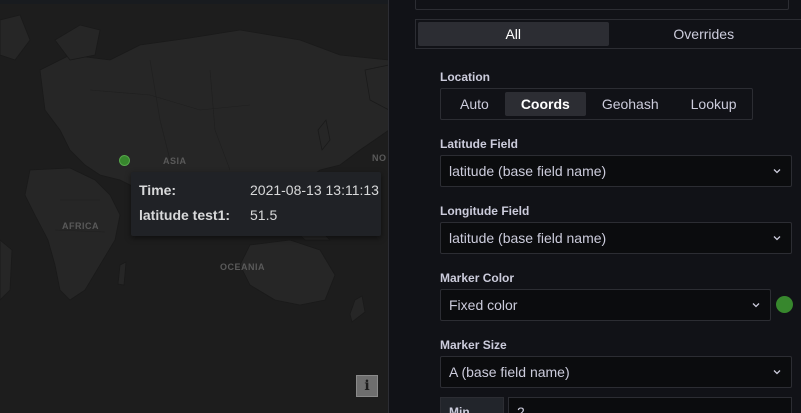 Image resolution: width=801 pixels, height=413 pixels. What do you see at coordinates (473, 345) in the screenshot?
I see `marker-size-label: Marker Size` at bounding box center [473, 345].